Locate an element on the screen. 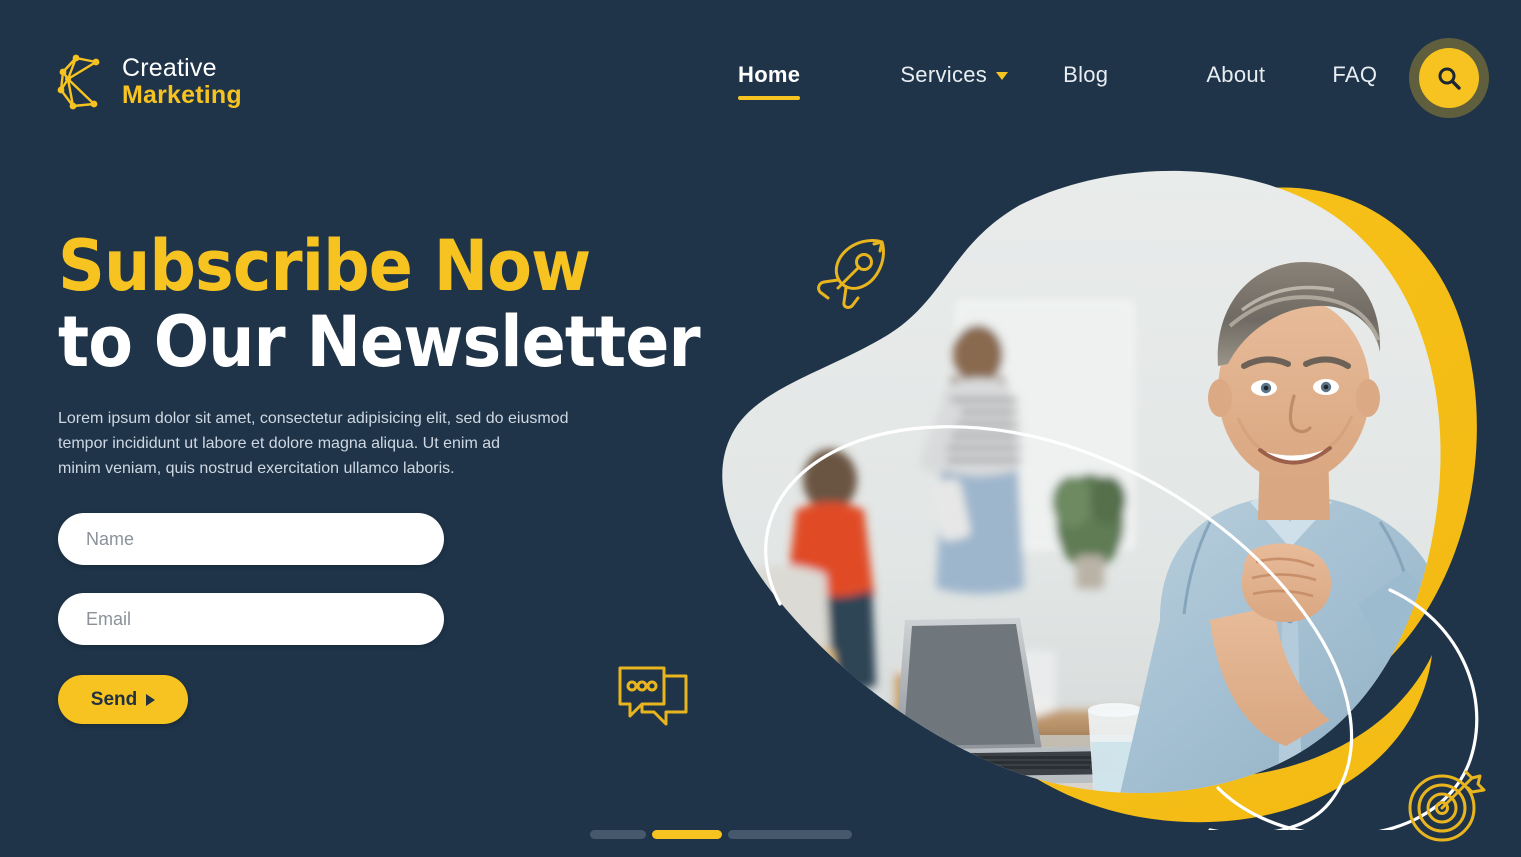 This screenshot has height=857, width=1521. nav-label-home: Home is located at coordinates (769, 74).